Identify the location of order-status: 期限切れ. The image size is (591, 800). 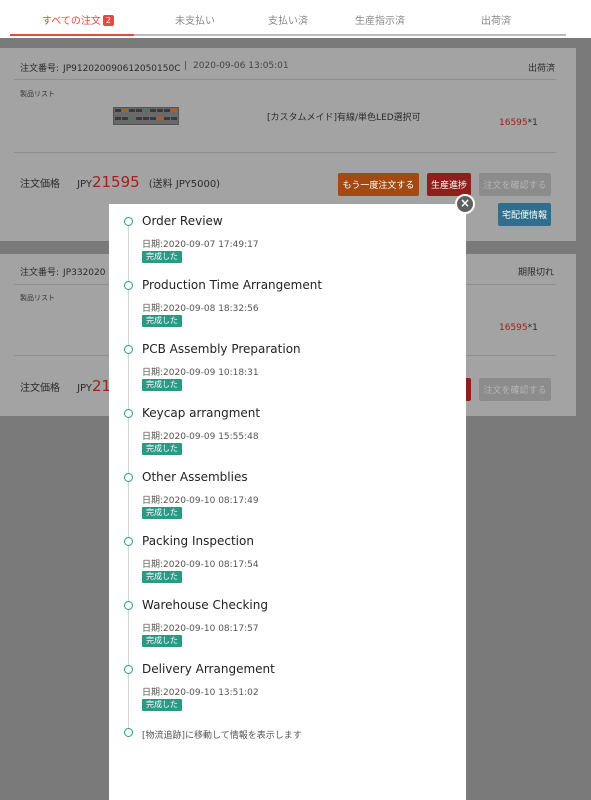
(536, 273).